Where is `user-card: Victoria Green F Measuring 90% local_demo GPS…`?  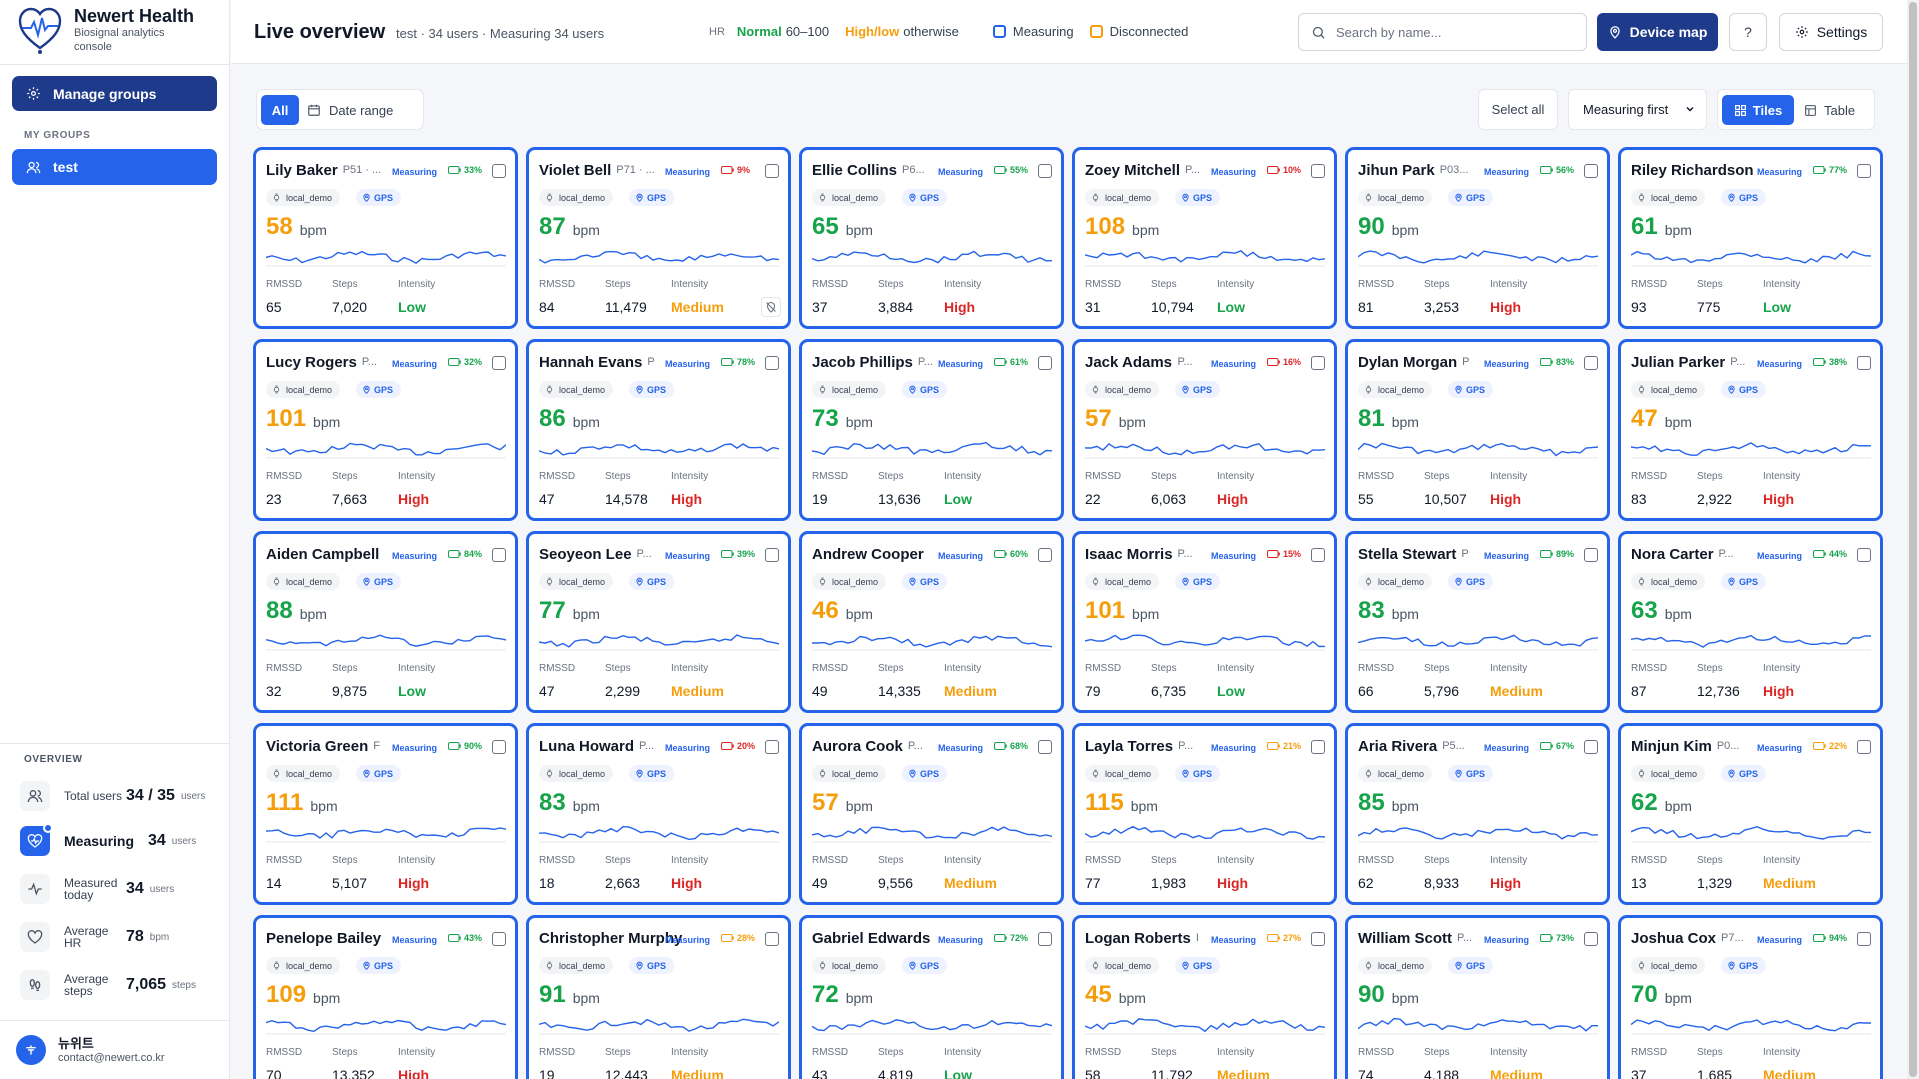 user-card: Victoria Green F Measuring 90% local_demo GPS… is located at coordinates (385, 814).